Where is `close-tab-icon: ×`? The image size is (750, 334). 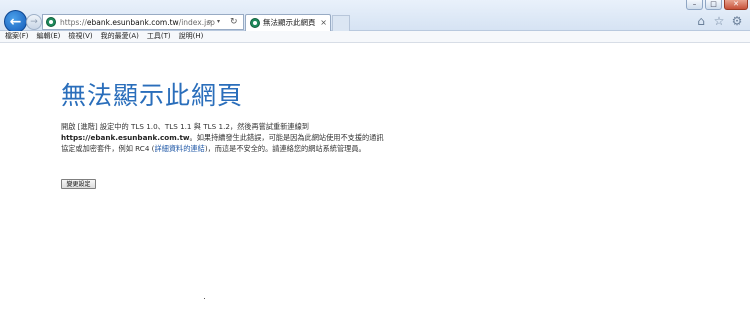
close-tab-icon: × is located at coordinates (323, 23).